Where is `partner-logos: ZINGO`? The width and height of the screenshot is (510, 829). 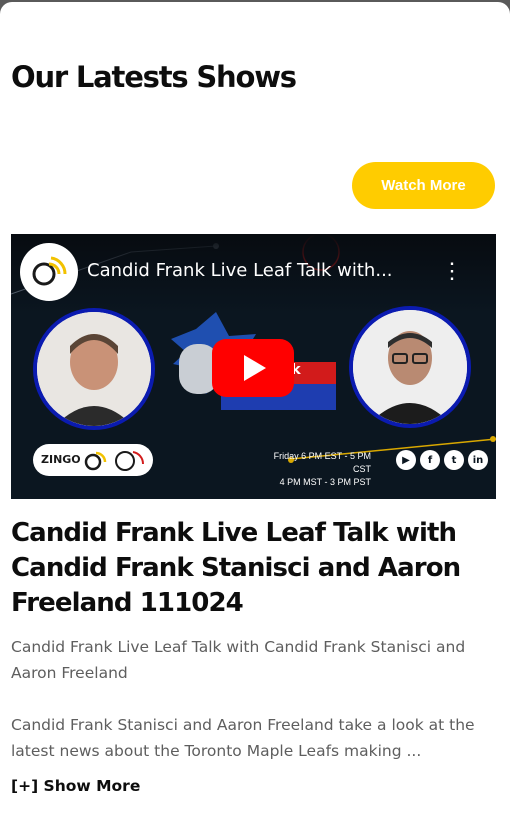
partner-logos: ZINGO is located at coordinates (93, 460).